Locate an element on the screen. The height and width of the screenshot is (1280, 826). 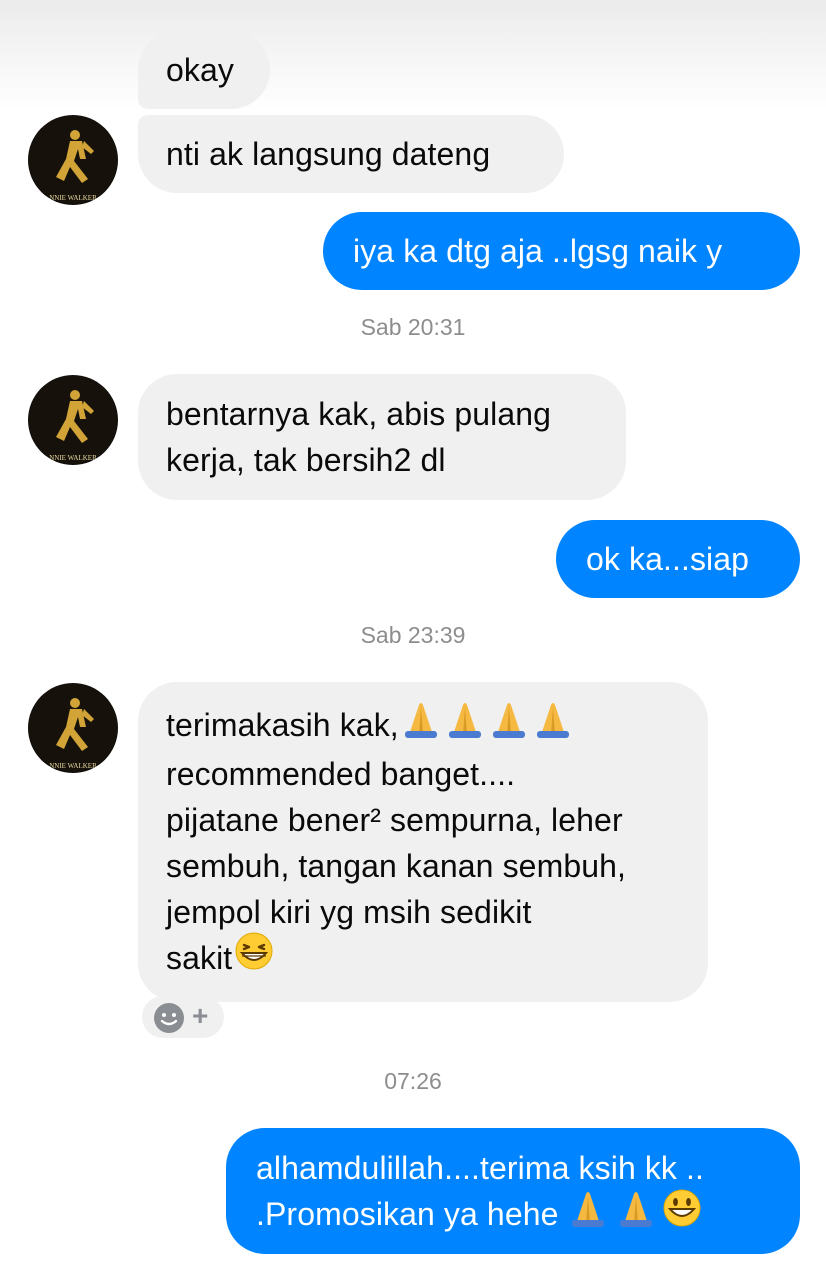
message-text: jempol kiri yg msih sedikit is located at coordinates (349, 911).